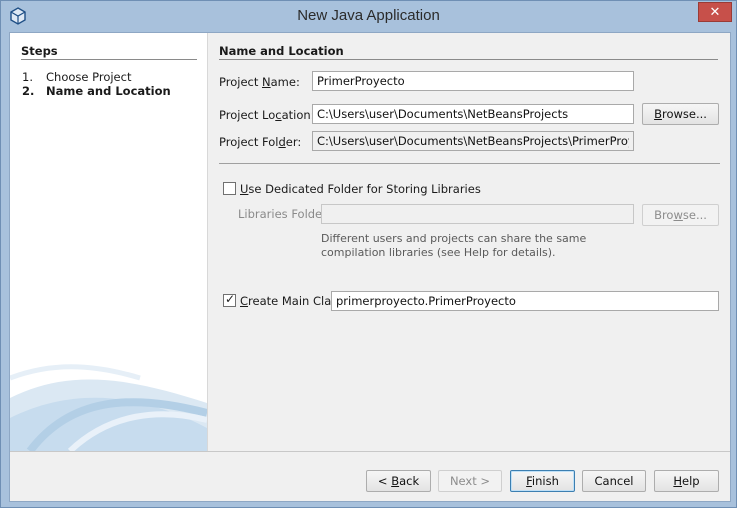 The height and width of the screenshot is (508, 737). I want to click on step-choose-project: 1. Choose Project, so click(76, 77).